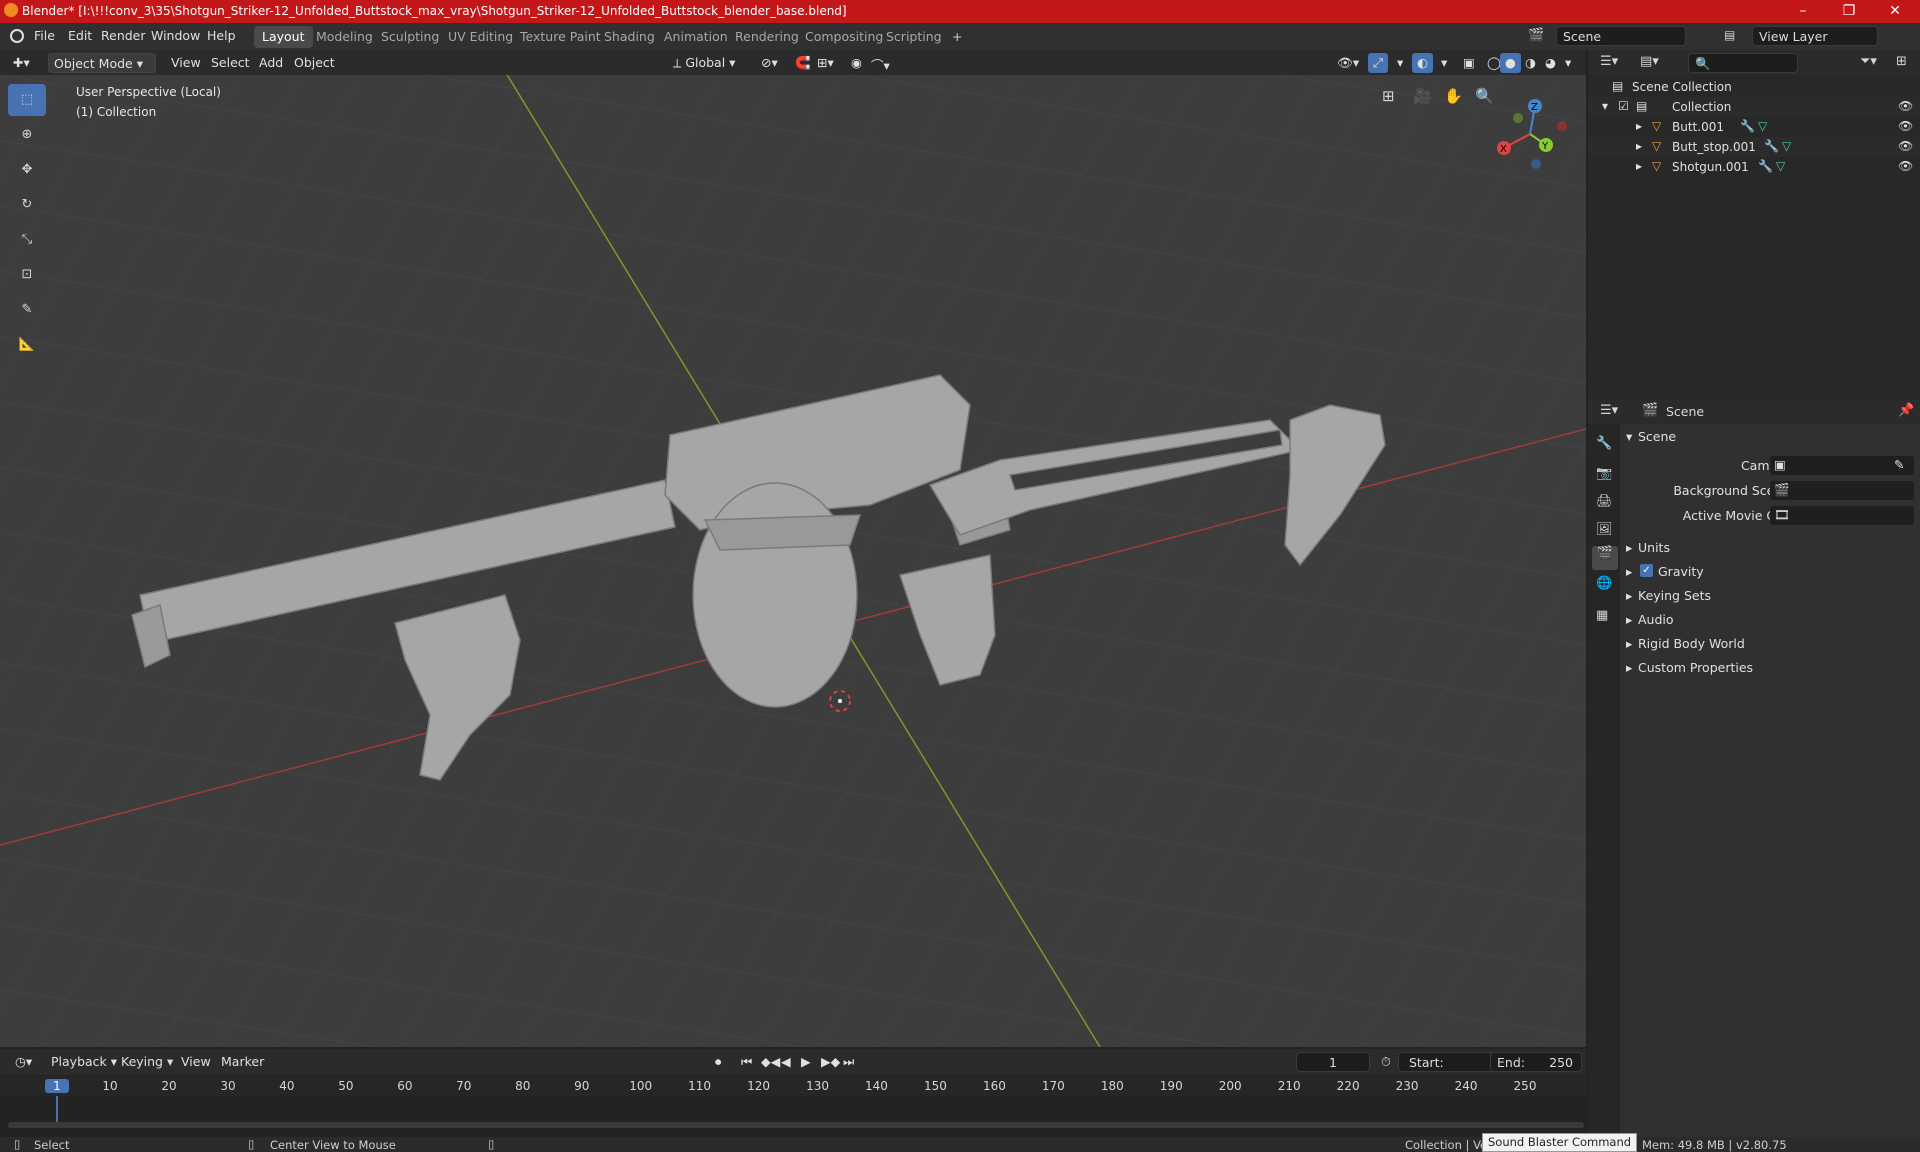 Image resolution: width=1920 pixels, height=1152 pixels. I want to click on pan-hand-icon: ✋, so click(1453, 96).